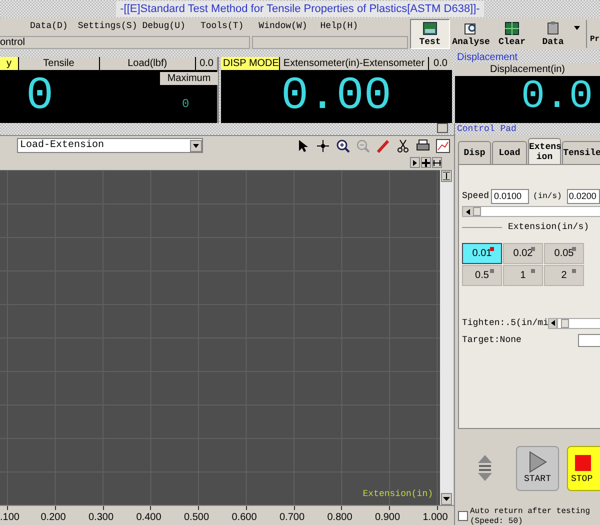  What do you see at coordinates (110, 145) in the screenshot?
I see `view-dropdown: Load-Extension` at bounding box center [110, 145].